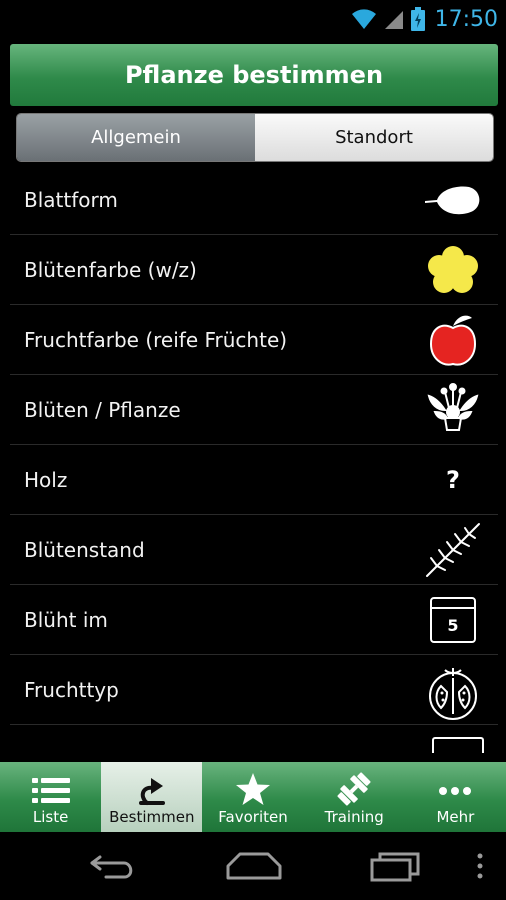 The image size is (506, 900). What do you see at coordinates (254, 550) in the screenshot?
I see `list-item-bluetenstand: Blütenstand` at bounding box center [254, 550].